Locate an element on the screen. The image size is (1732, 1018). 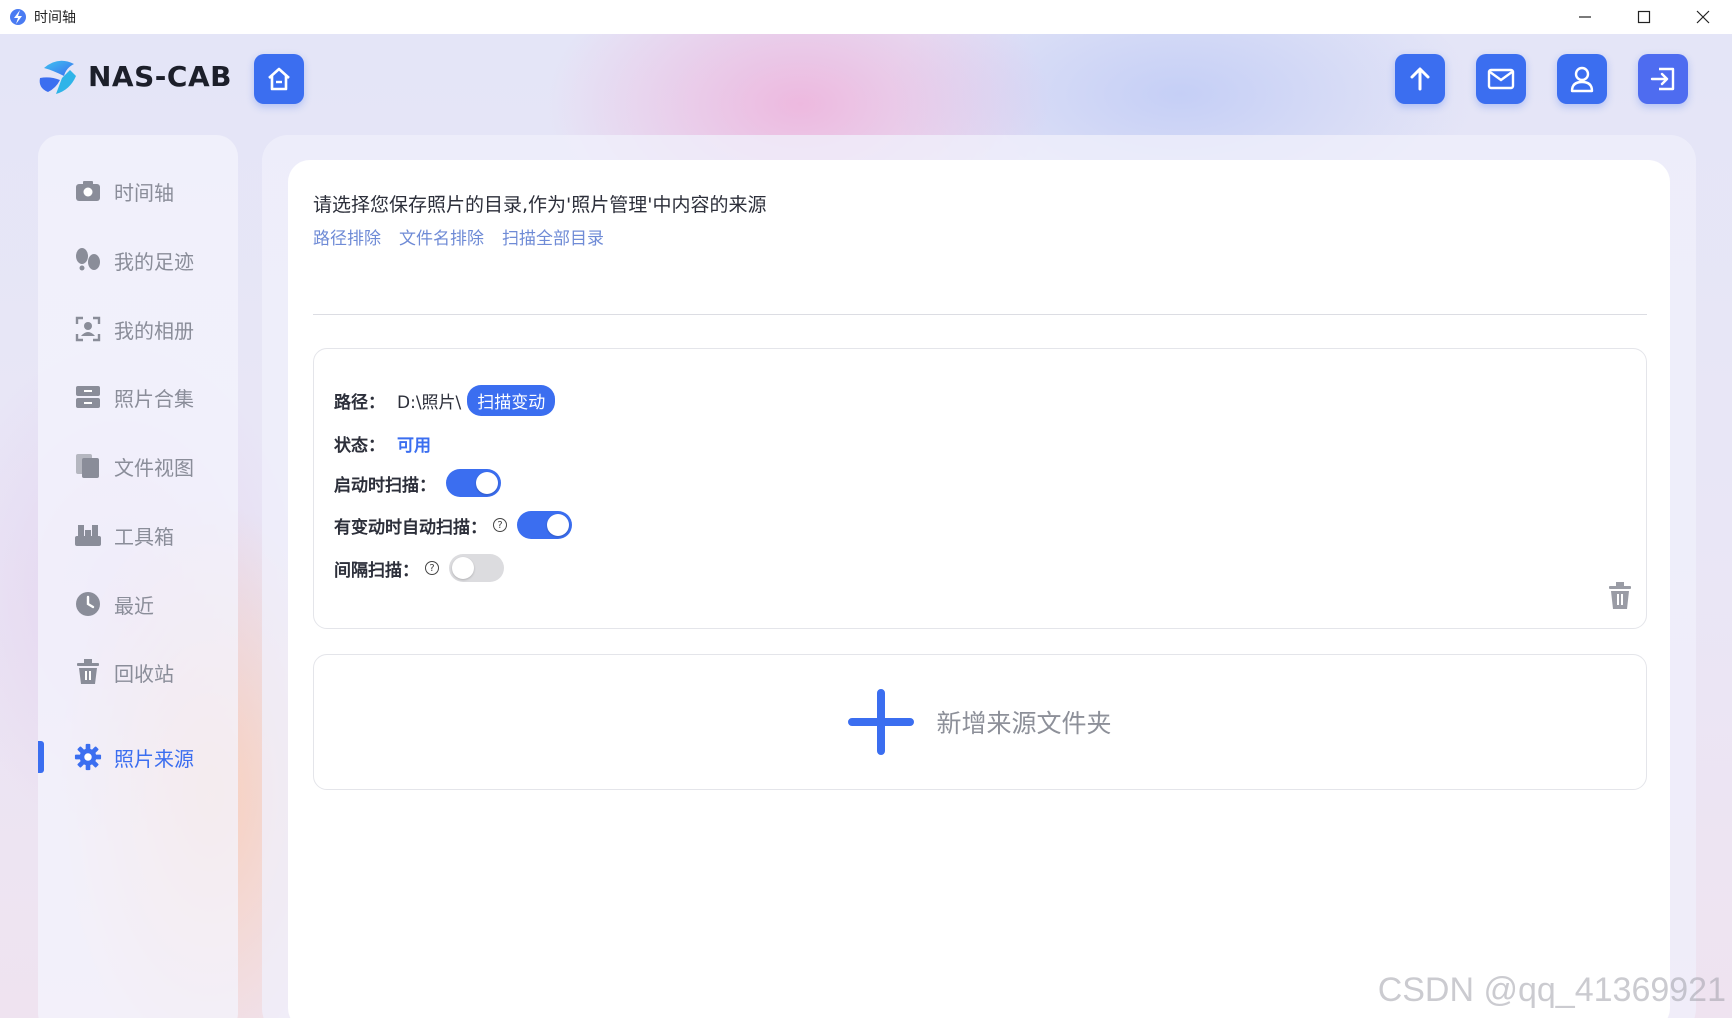
toolbox-icon is located at coordinates (88, 535).